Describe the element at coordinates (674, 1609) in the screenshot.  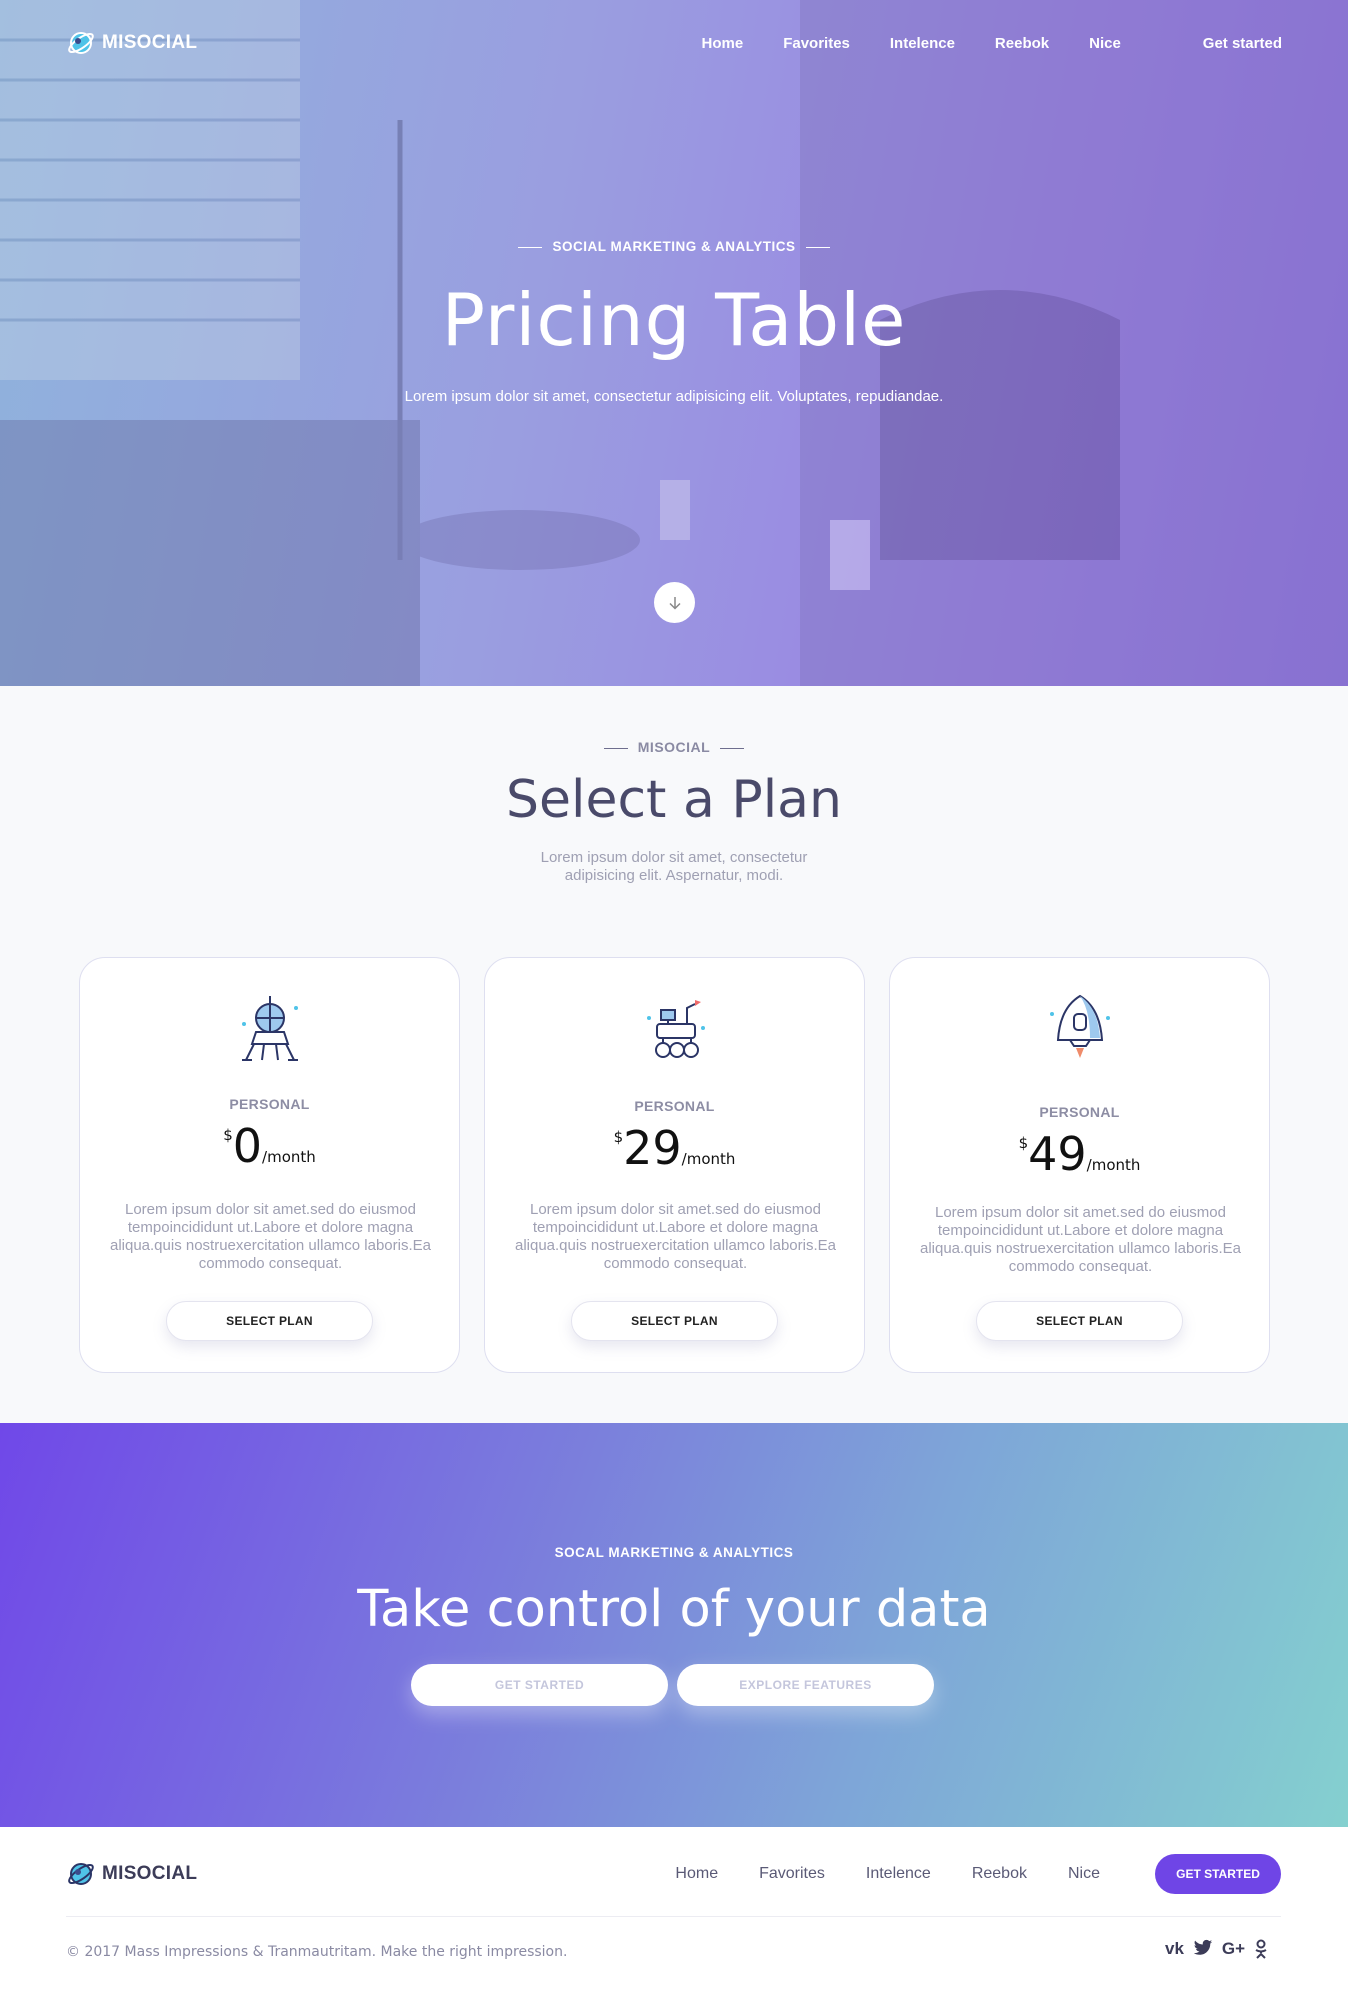
I see `cta-title: Take control of your data` at that location.